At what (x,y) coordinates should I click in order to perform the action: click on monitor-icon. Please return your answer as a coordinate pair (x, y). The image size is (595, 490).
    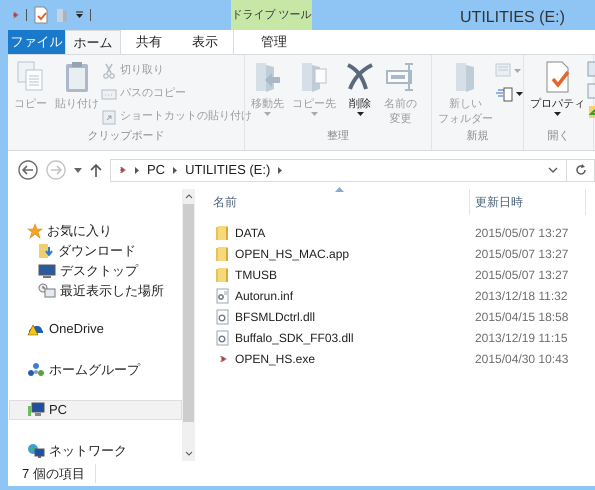
    Looking at the image, I should click on (47, 271).